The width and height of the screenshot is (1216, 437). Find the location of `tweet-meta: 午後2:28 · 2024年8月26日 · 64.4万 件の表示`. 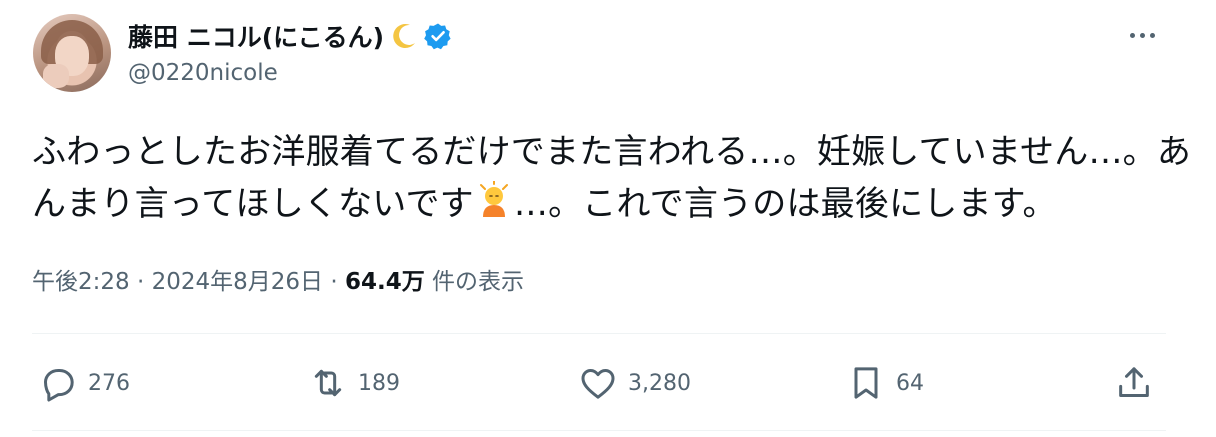

tweet-meta: 午後2:28 · 2024年8月26日 · 64.4万 件の表示 is located at coordinates (278, 279).